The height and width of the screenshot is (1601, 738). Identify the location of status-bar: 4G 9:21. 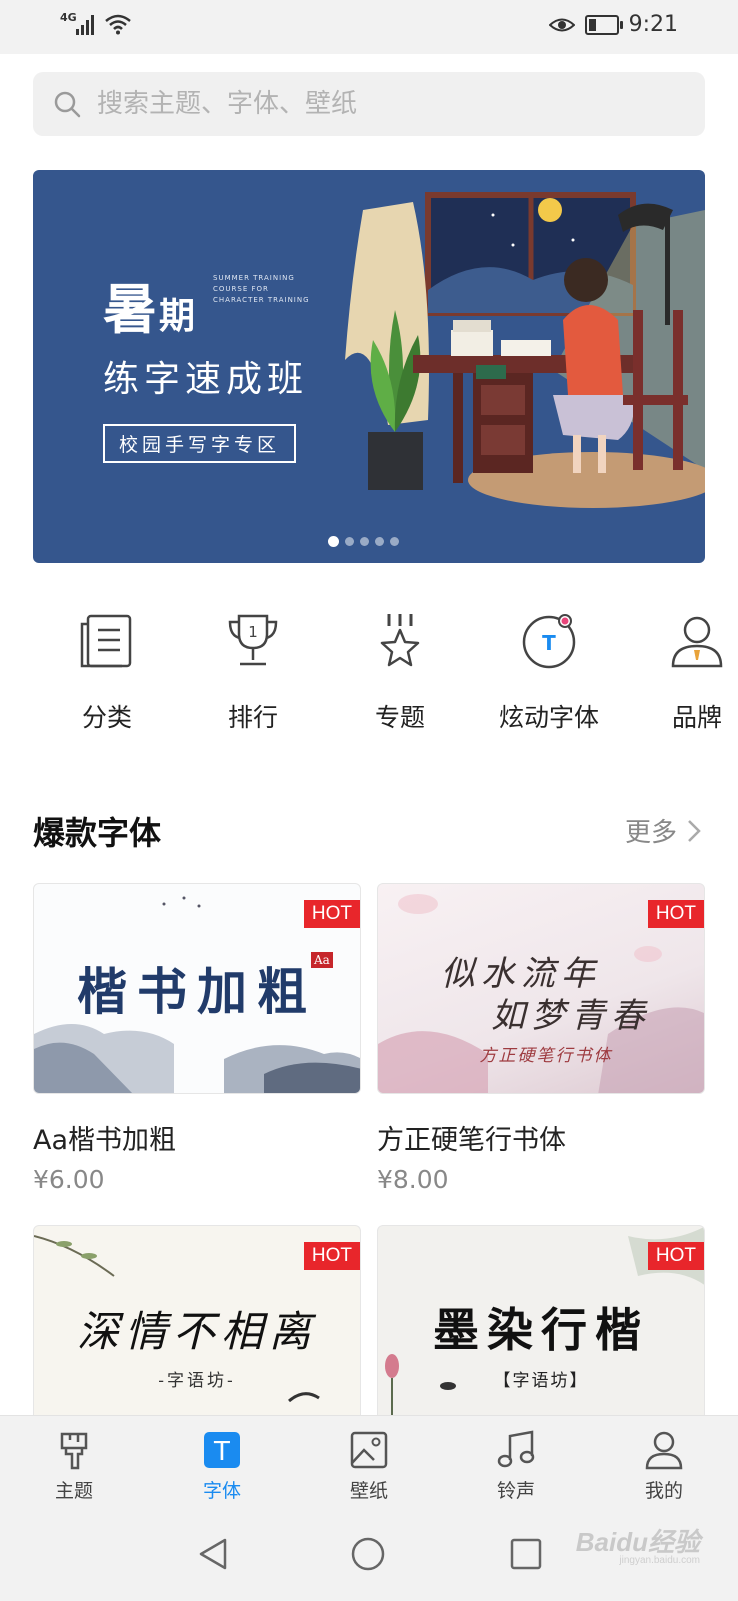
(369, 27).